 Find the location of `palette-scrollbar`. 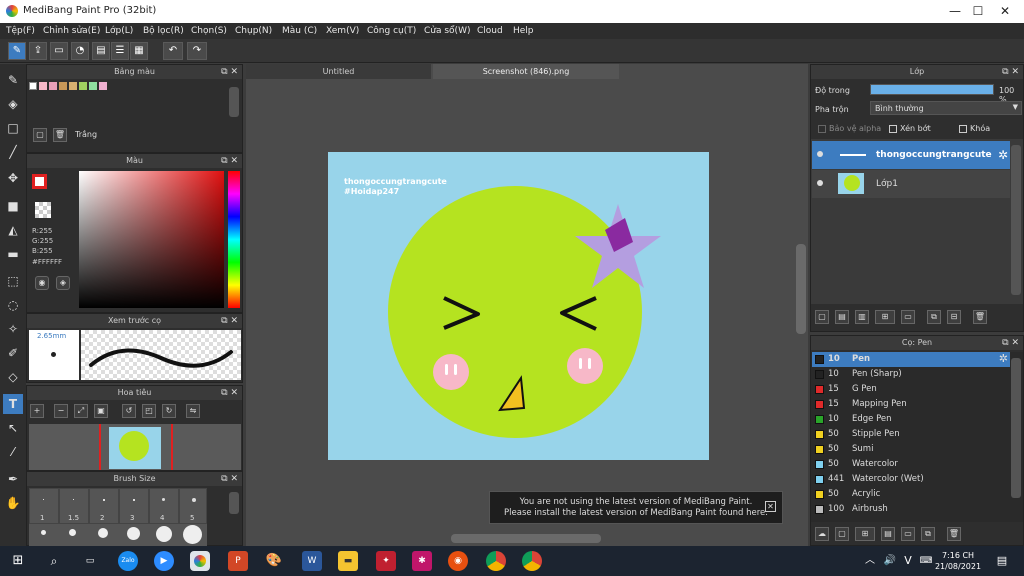

palette-scrollbar is located at coordinates (234, 102).